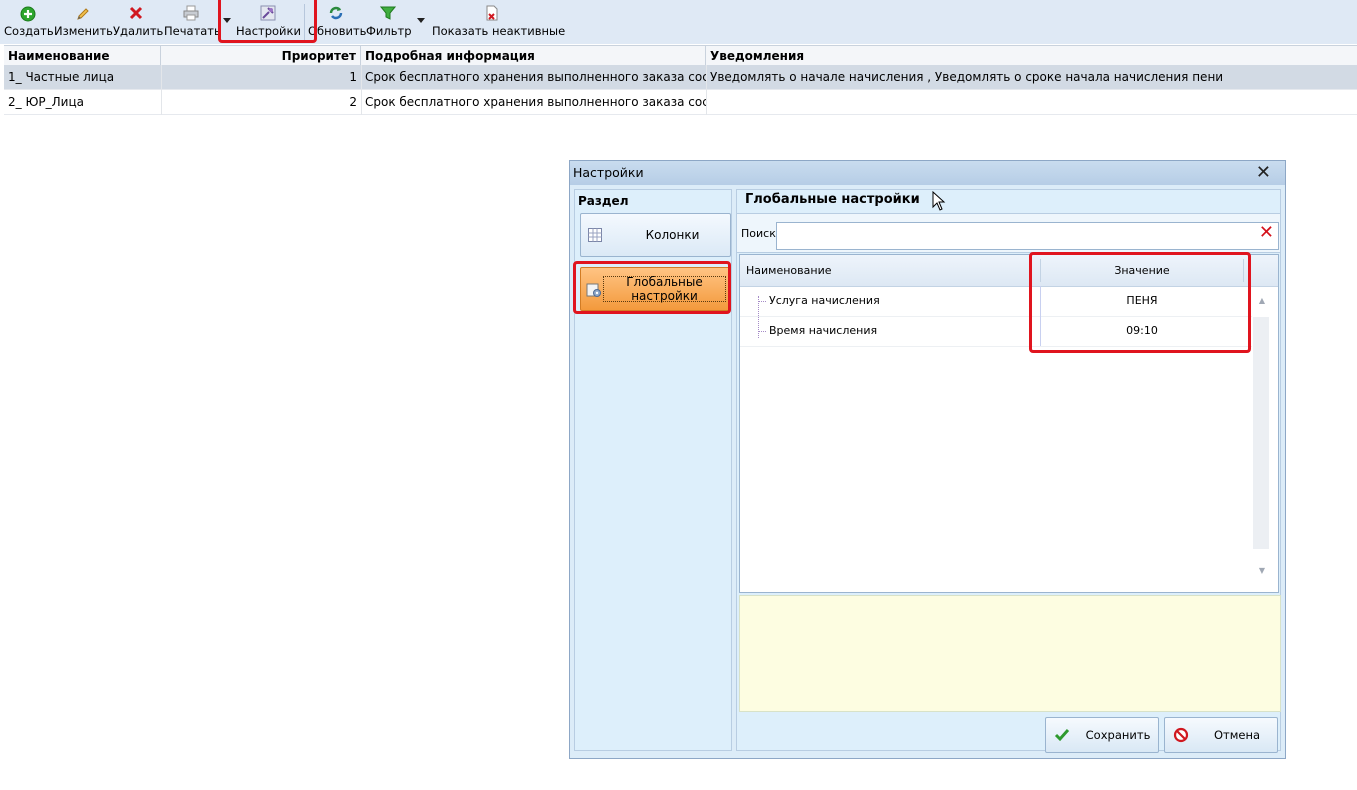 The width and height of the screenshot is (1357, 790). Describe the element at coordinates (353, 102) in the screenshot. I see `cell-priority: 2` at that location.